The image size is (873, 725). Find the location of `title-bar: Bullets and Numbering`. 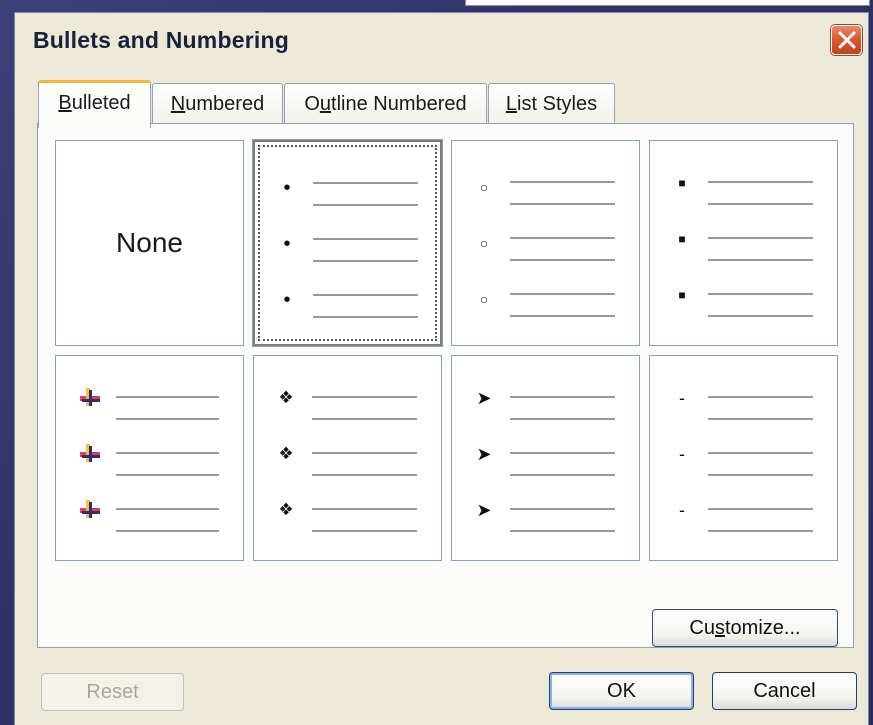

title-bar: Bullets and Numbering is located at coordinates (441, 40).